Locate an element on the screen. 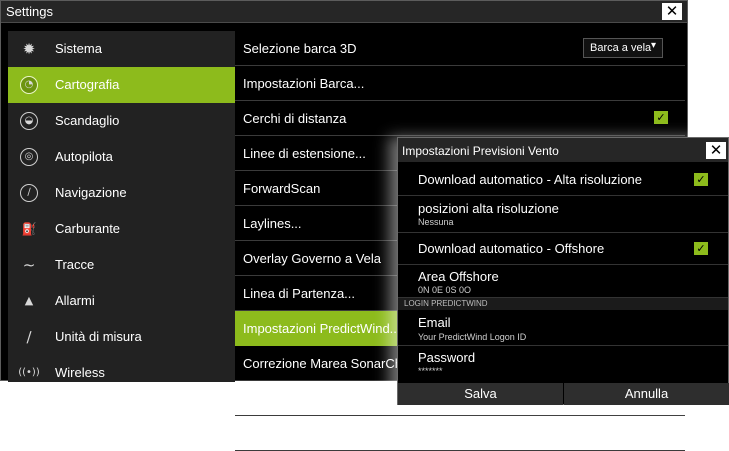 The width and height of the screenshot is (729, 451). sidebar-item-label: Cartografia is located at coordinates (87, 84).